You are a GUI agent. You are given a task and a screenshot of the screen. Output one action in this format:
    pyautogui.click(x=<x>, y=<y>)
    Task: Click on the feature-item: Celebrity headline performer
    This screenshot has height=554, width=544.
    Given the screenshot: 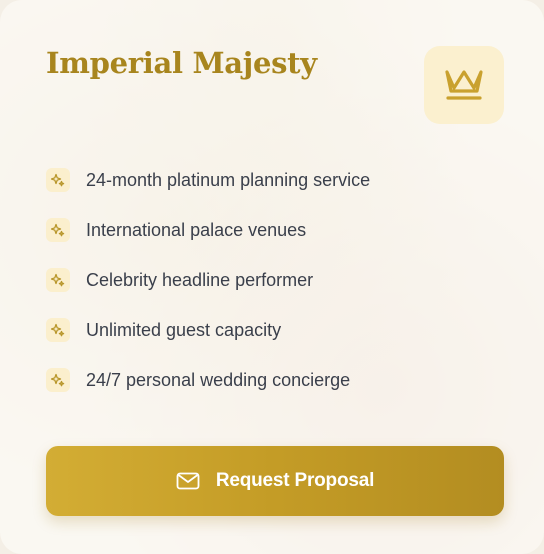 What is the action you would take?
    pyautogui.click(x=208, y=293)
    